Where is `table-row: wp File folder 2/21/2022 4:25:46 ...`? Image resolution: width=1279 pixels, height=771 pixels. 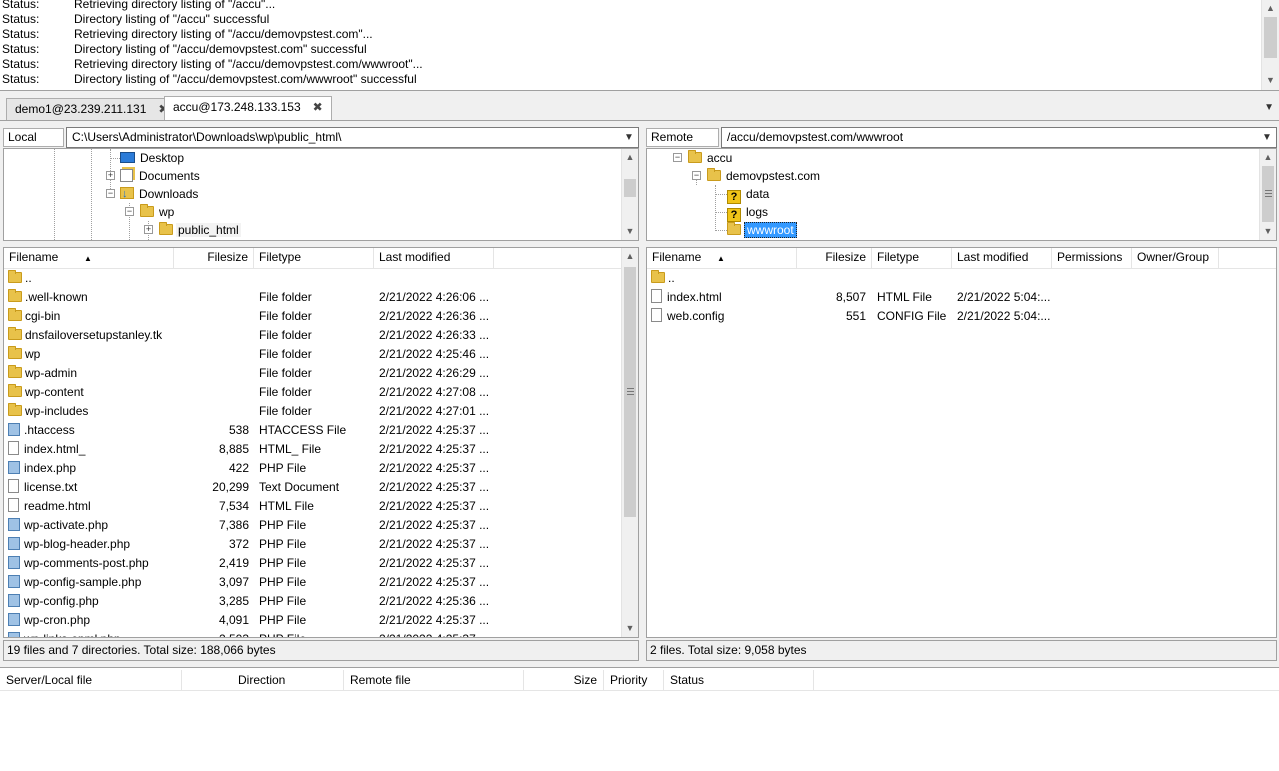 table-row: wp File folder 2/21/2022 4:25:46 ... is located at coordinates (321, 354).